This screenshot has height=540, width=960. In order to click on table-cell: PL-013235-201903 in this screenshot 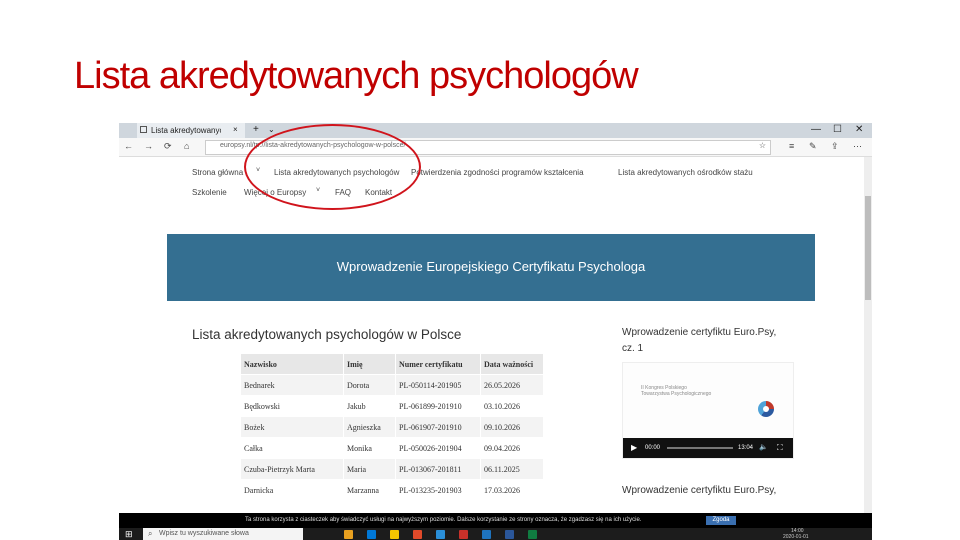, I will do `click(438, 490)`.